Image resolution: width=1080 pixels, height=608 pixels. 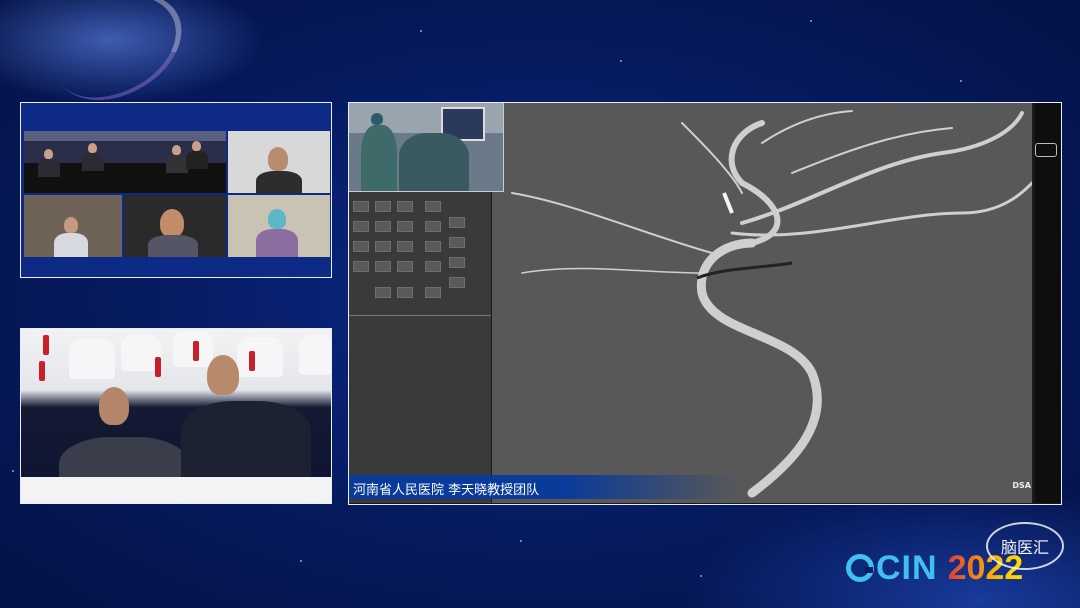 I want to click on conference-grid-feed, so click(x=176, y=190).